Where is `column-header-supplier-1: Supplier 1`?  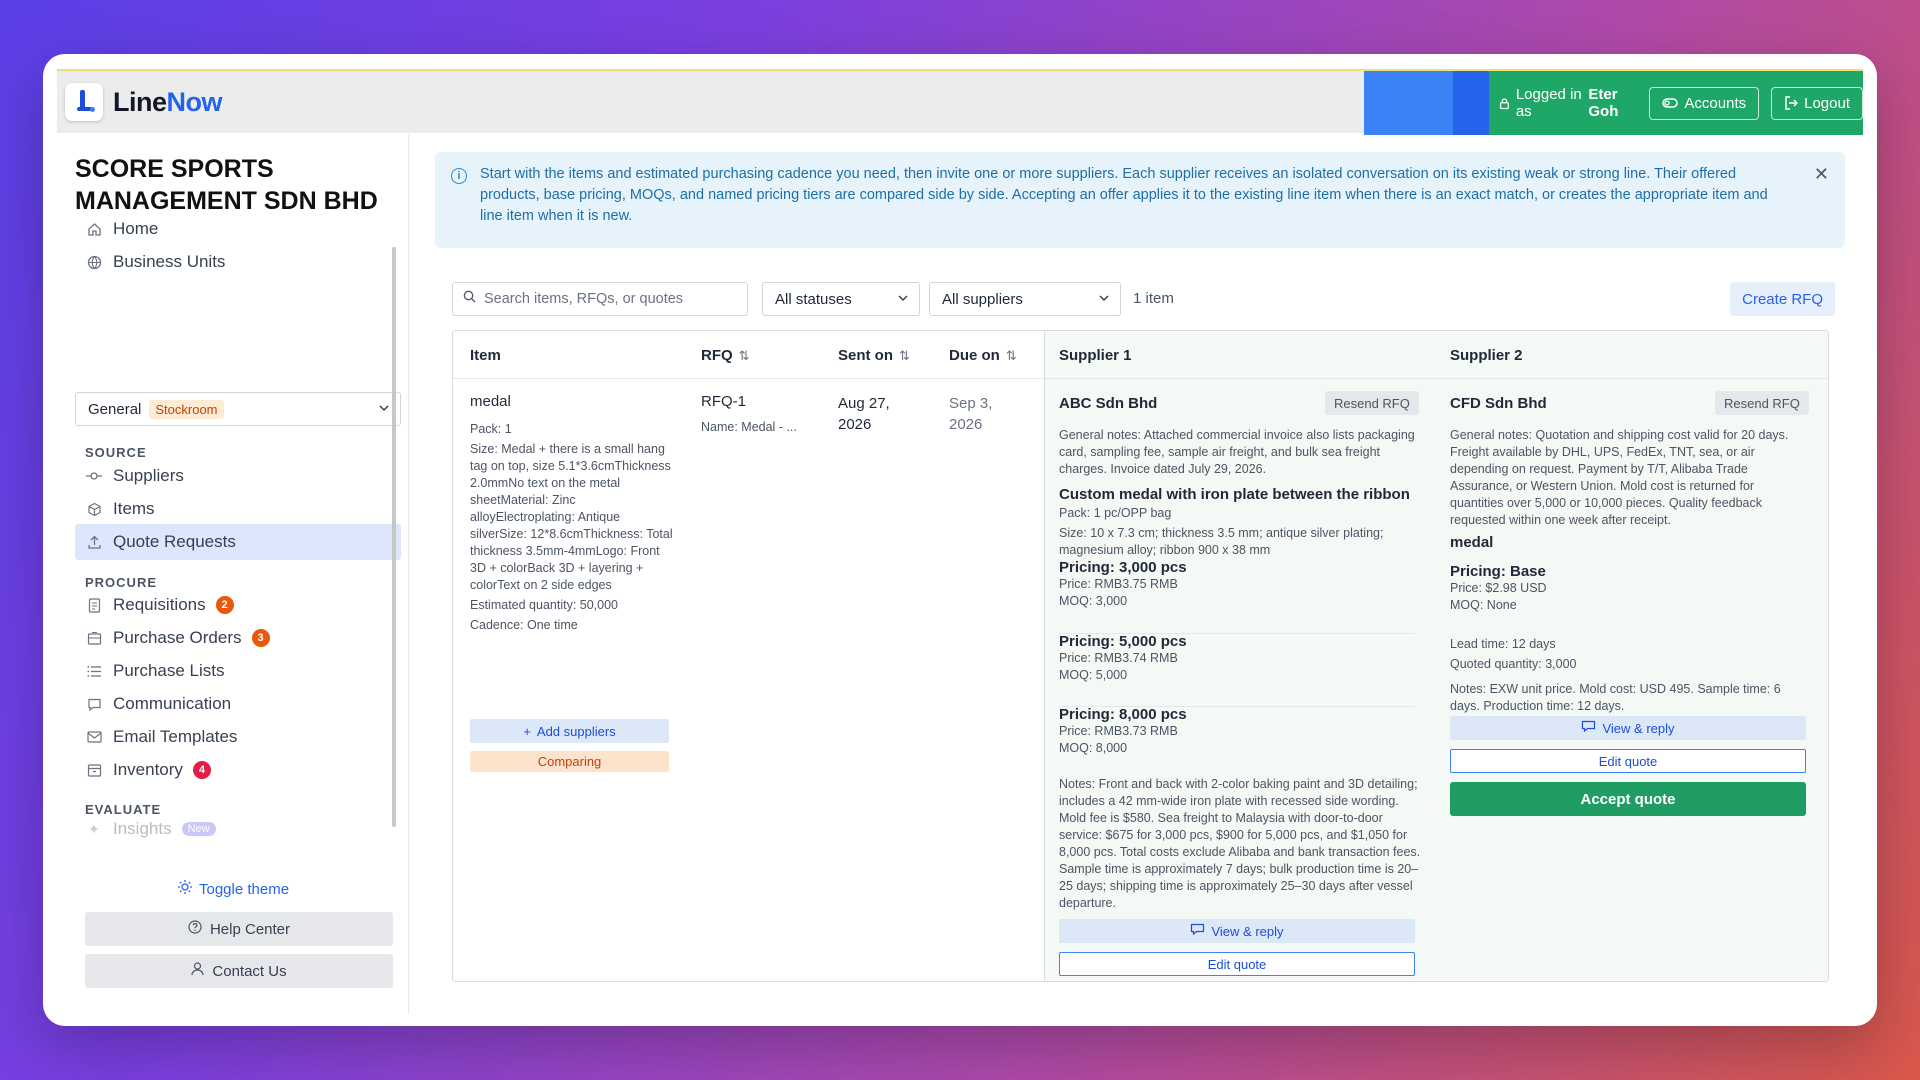 column-header-supplier-1: Supplier 1 is located at coordinates (1095, 355).